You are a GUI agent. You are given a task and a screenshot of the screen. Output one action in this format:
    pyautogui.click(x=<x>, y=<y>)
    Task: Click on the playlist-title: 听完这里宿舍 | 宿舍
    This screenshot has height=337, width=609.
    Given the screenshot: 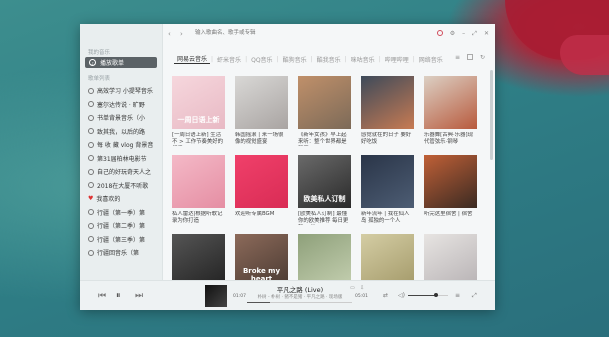 What is the action you would take?
    pyautogui.click(x=450, y=218)
    